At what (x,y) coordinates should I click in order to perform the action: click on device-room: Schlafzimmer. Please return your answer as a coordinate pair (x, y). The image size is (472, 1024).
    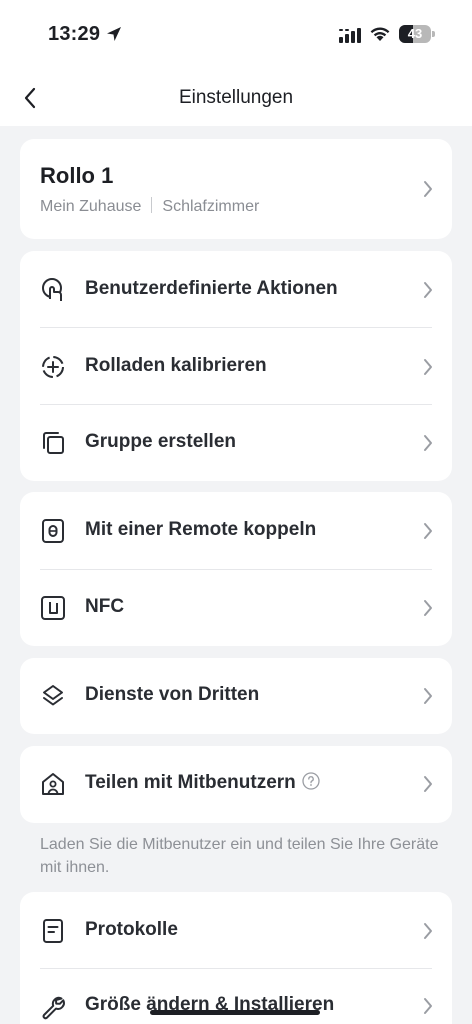
    Looking at the image, I should click on (211, 206).